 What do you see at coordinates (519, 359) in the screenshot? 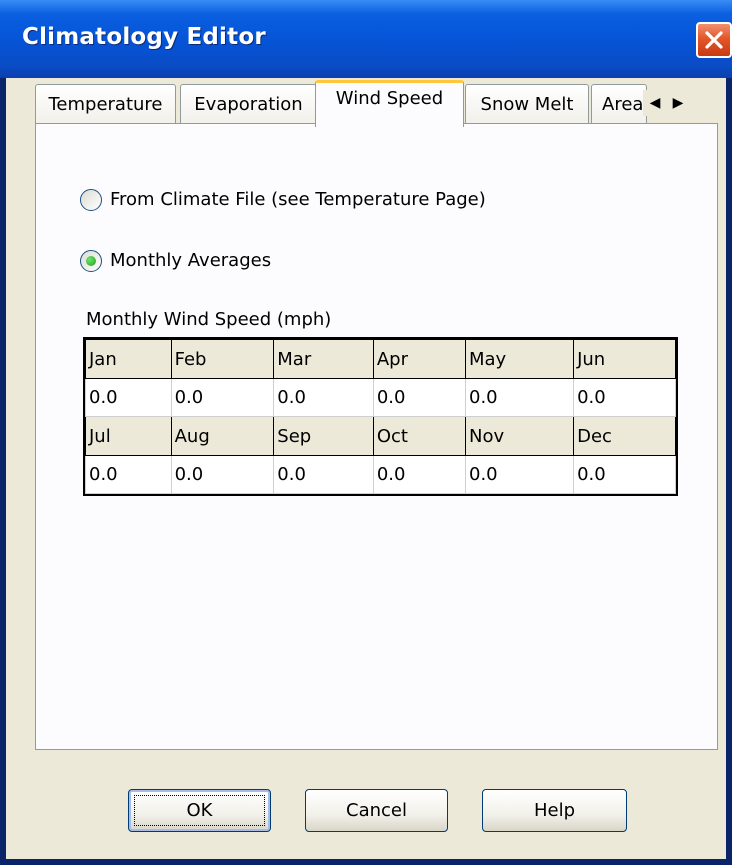
I see `month-header: May` at bounding box center [519, 359].